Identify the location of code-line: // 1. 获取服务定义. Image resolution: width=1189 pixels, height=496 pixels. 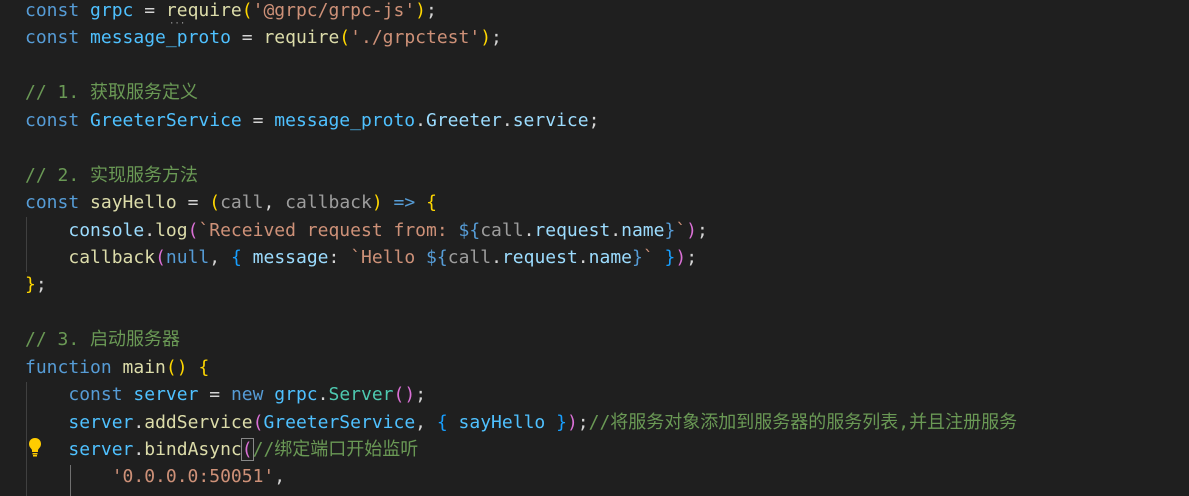
(521, 92).